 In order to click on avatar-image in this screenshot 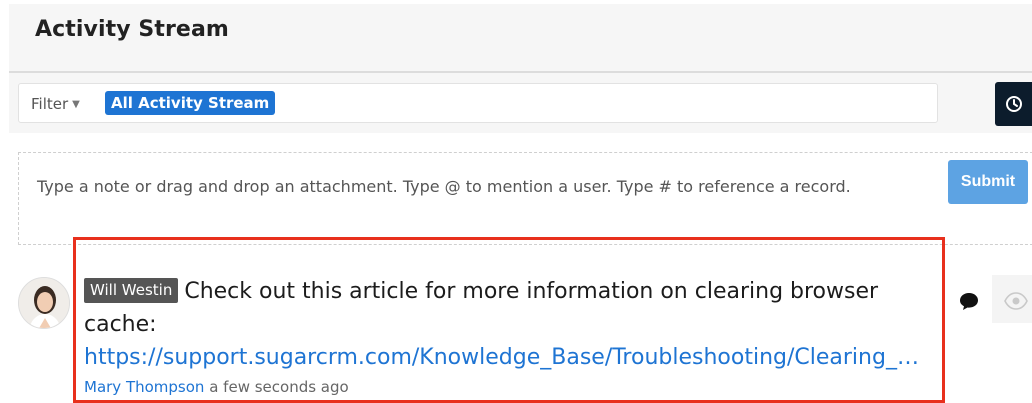, I will do `click(44, 303)`.